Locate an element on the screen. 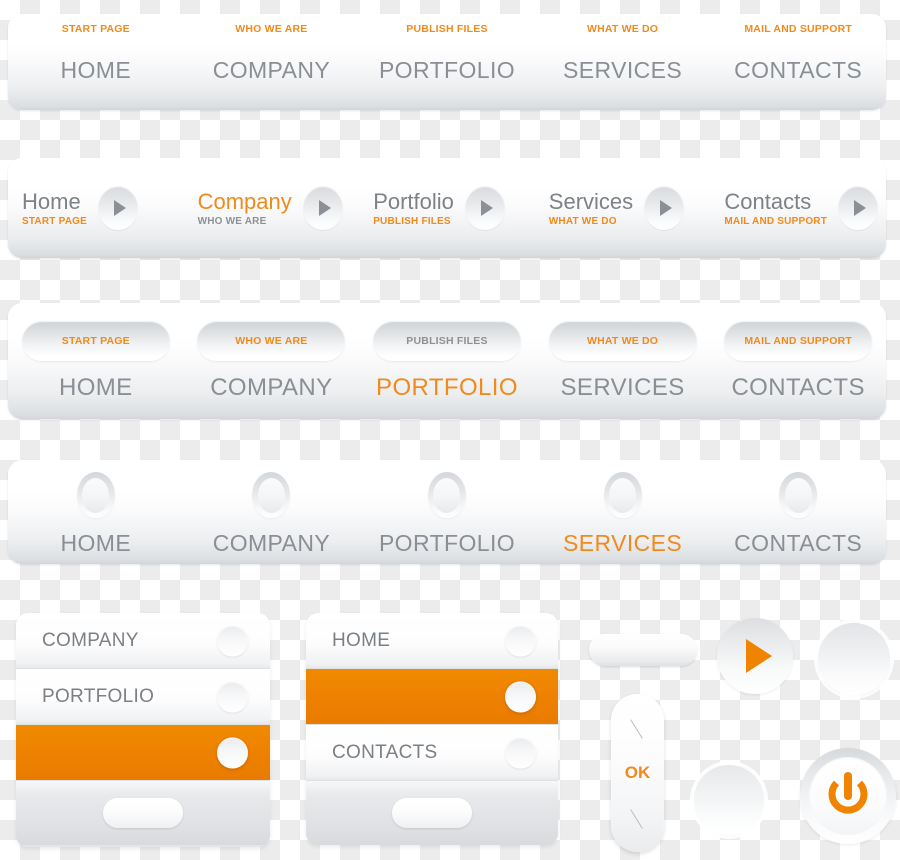 The height and width of the screenshot is (860, 900). navbar1-item-home: START PAGE HOME is located at coordinates (96, 62).